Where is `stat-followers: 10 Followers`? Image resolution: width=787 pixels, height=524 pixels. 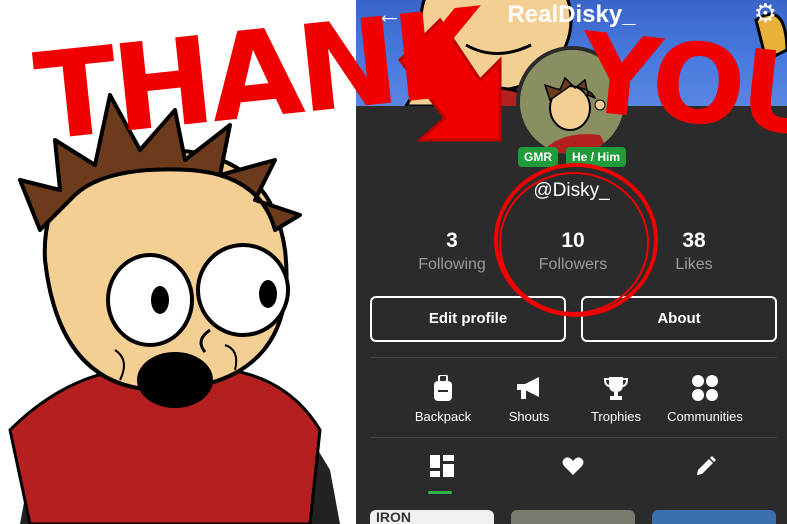 stat-followers: 10 Followers is located at coordinates (573, 252).